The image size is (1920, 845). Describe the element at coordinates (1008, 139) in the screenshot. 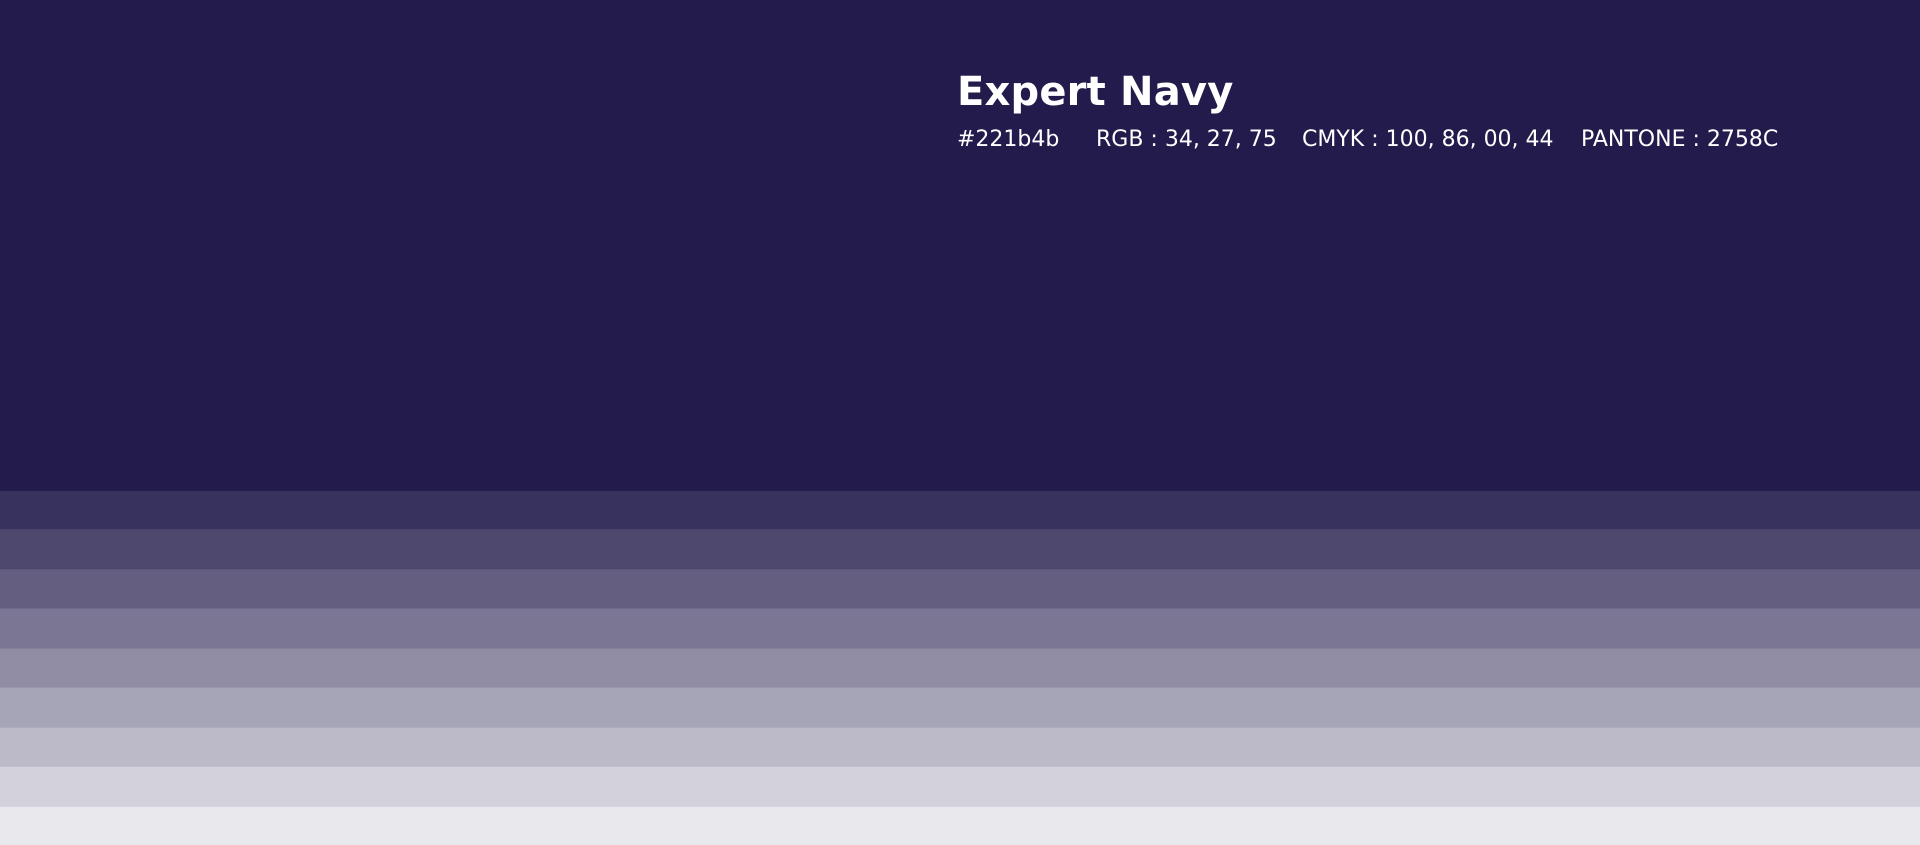

I see `hex-code: #221b4b` at that location.